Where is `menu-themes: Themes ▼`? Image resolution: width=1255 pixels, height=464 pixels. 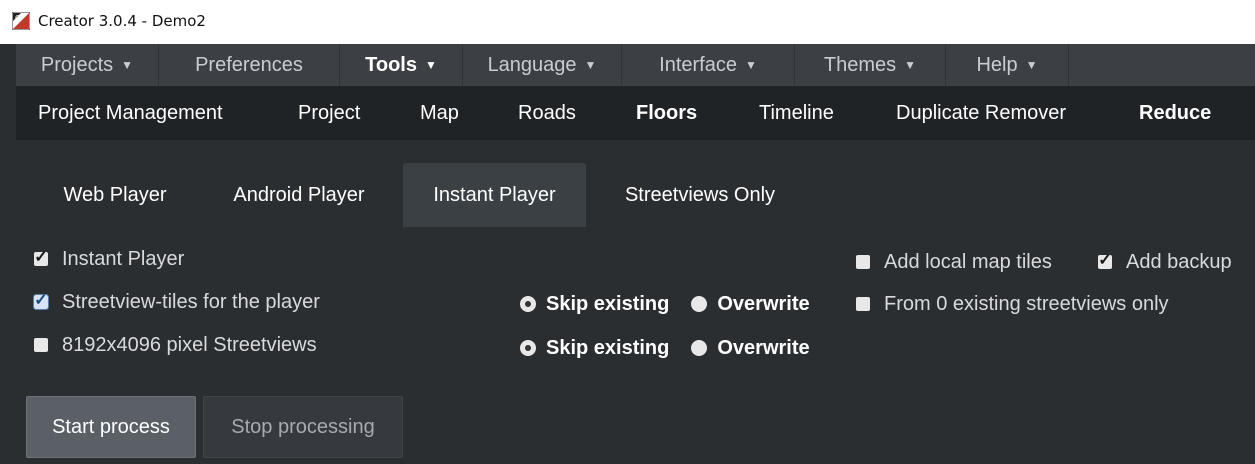 menu-themes: Themes ▼ is located at coordinates (870, 65).